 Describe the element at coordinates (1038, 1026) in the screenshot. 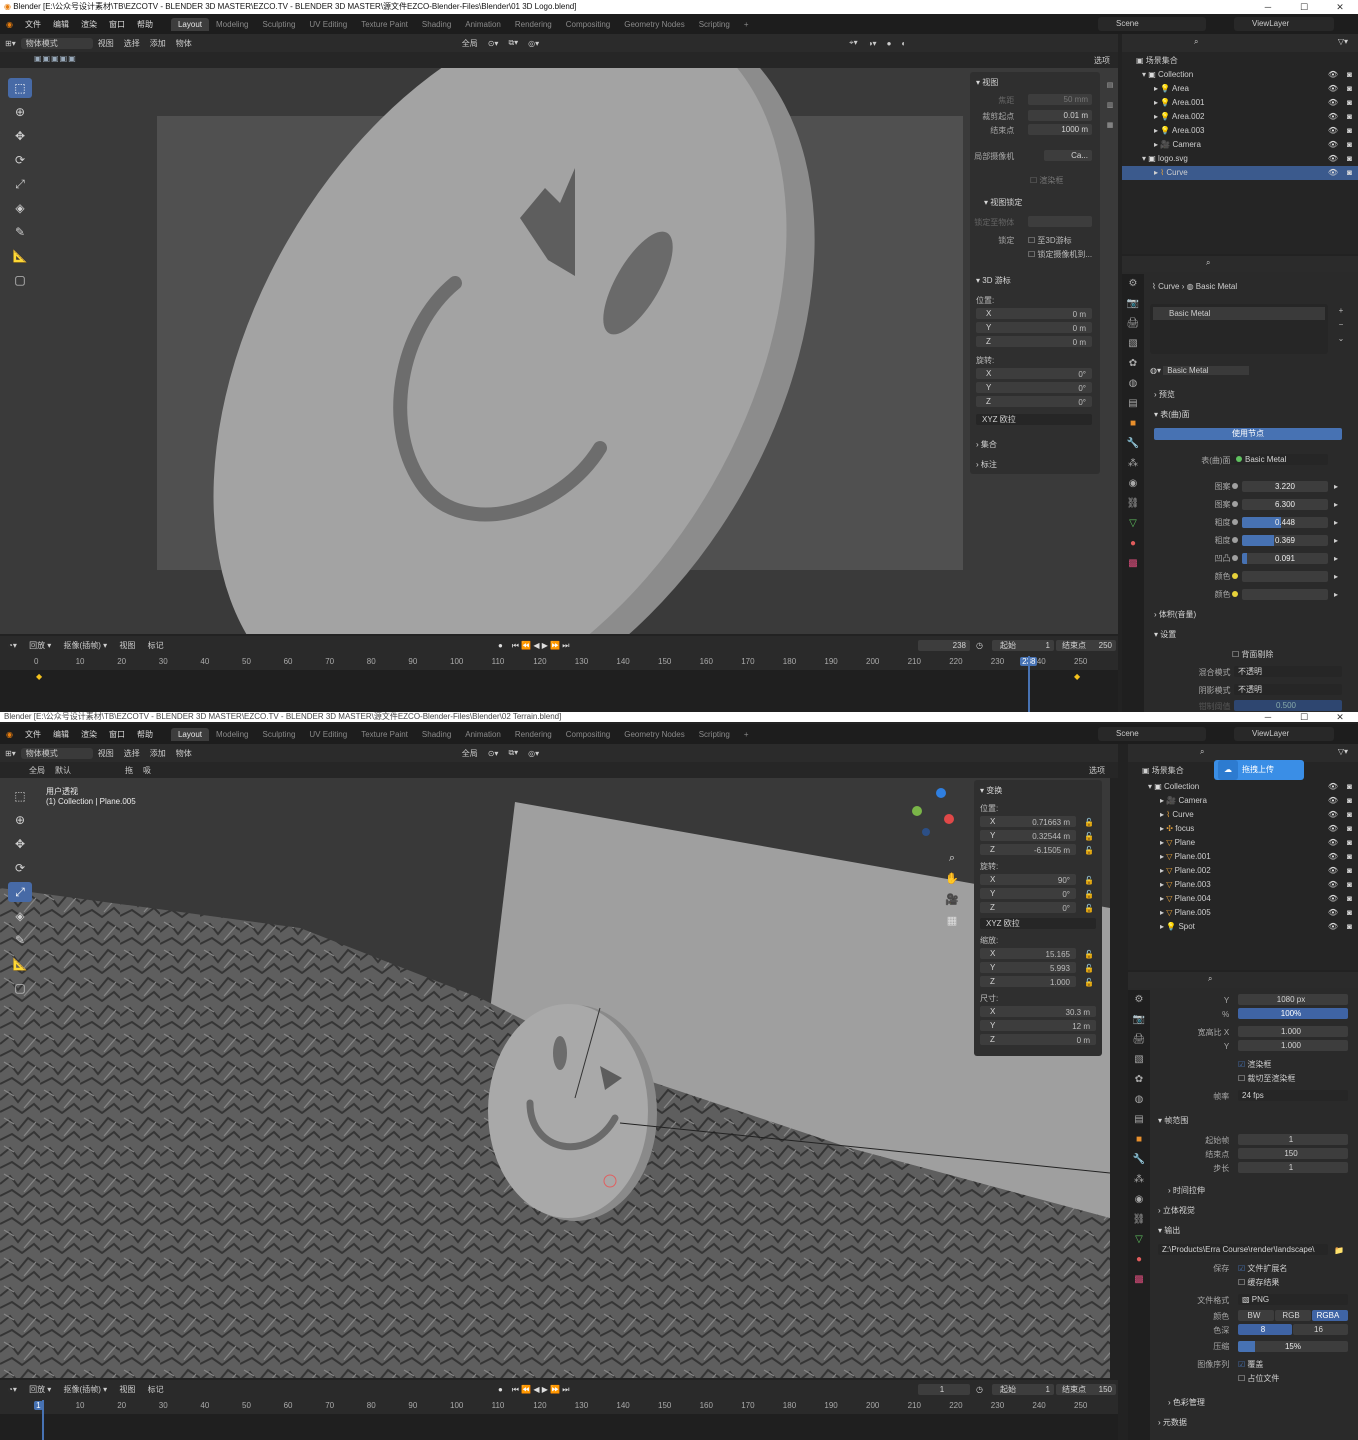

I see `dim-y: Y 12 m` at that location.